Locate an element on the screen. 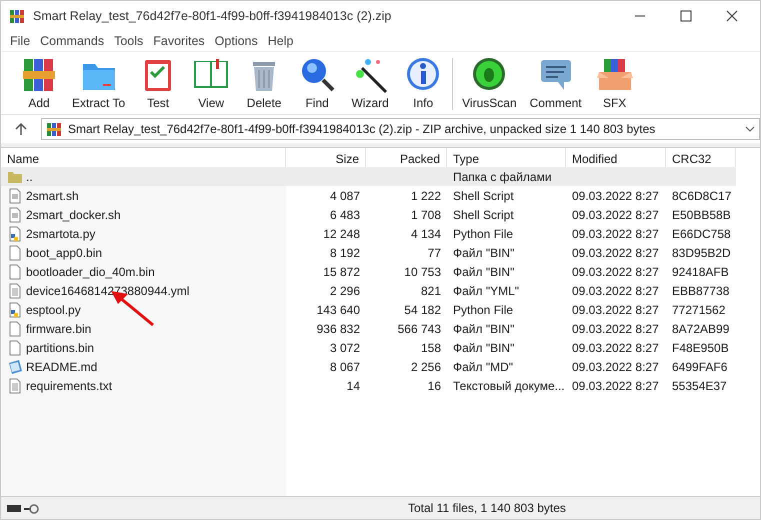 The width and height of the screenshot is (761, 520). table-cell: esptool.py is located at coordinates (143, 309).